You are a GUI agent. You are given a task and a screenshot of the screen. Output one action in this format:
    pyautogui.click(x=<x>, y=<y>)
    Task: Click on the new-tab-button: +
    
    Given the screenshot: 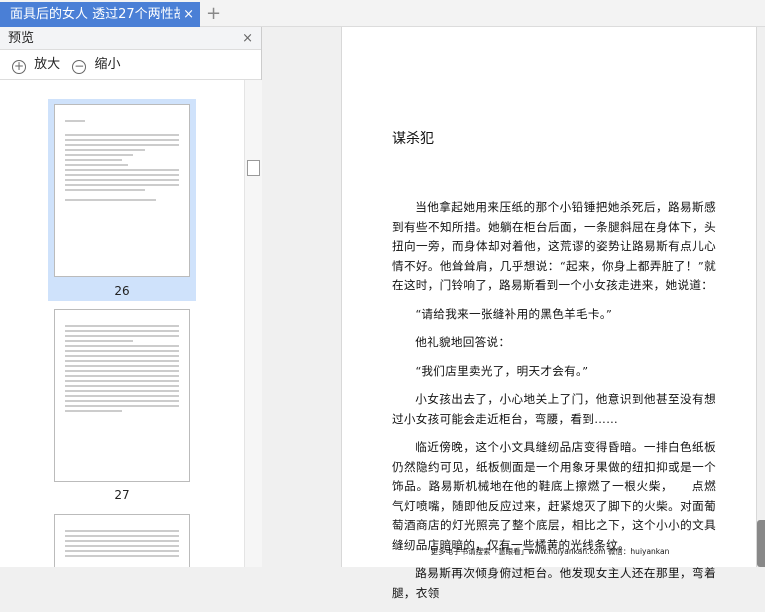 What is the action you would take?
    pyautogui.click(x=213, y=14)
    